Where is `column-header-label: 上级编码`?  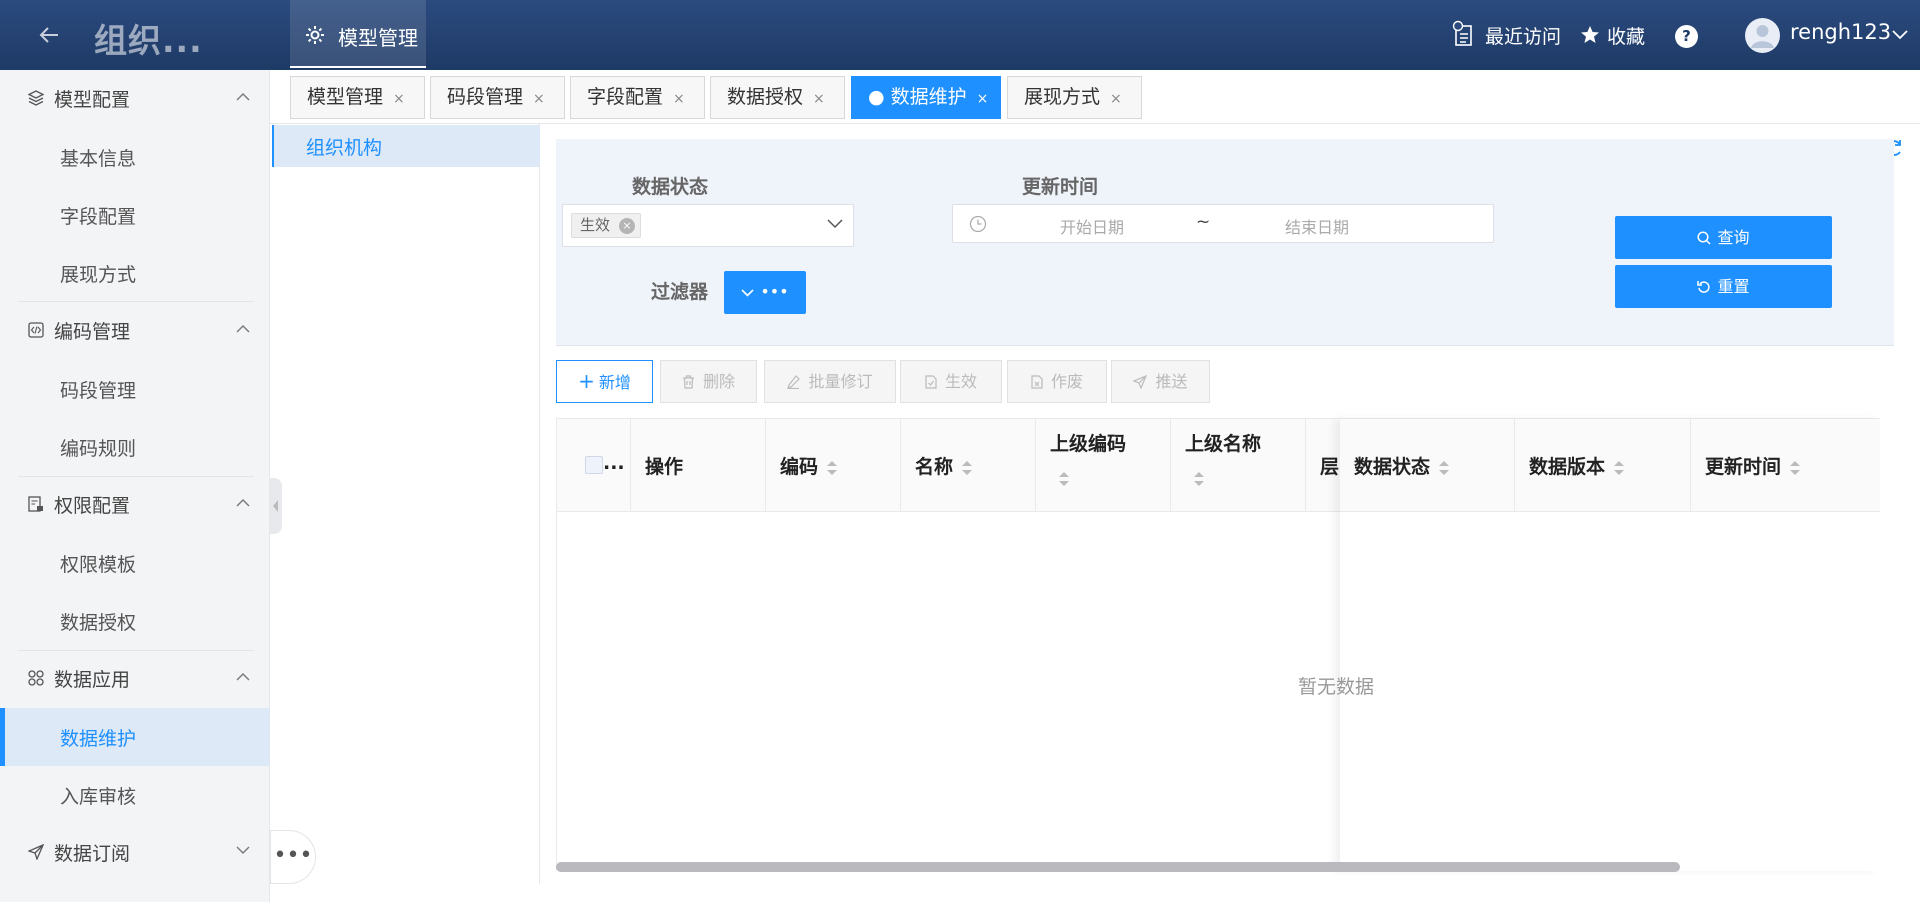
column-header-label: 上级编码 is located at coordinates (1088, 444).